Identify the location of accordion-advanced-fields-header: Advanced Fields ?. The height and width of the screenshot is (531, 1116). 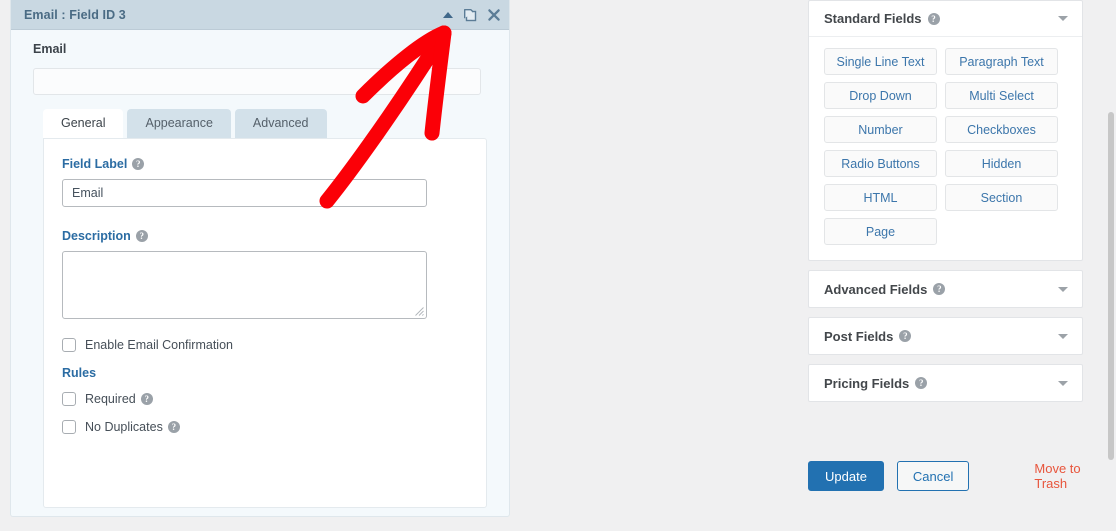
(945, 289).